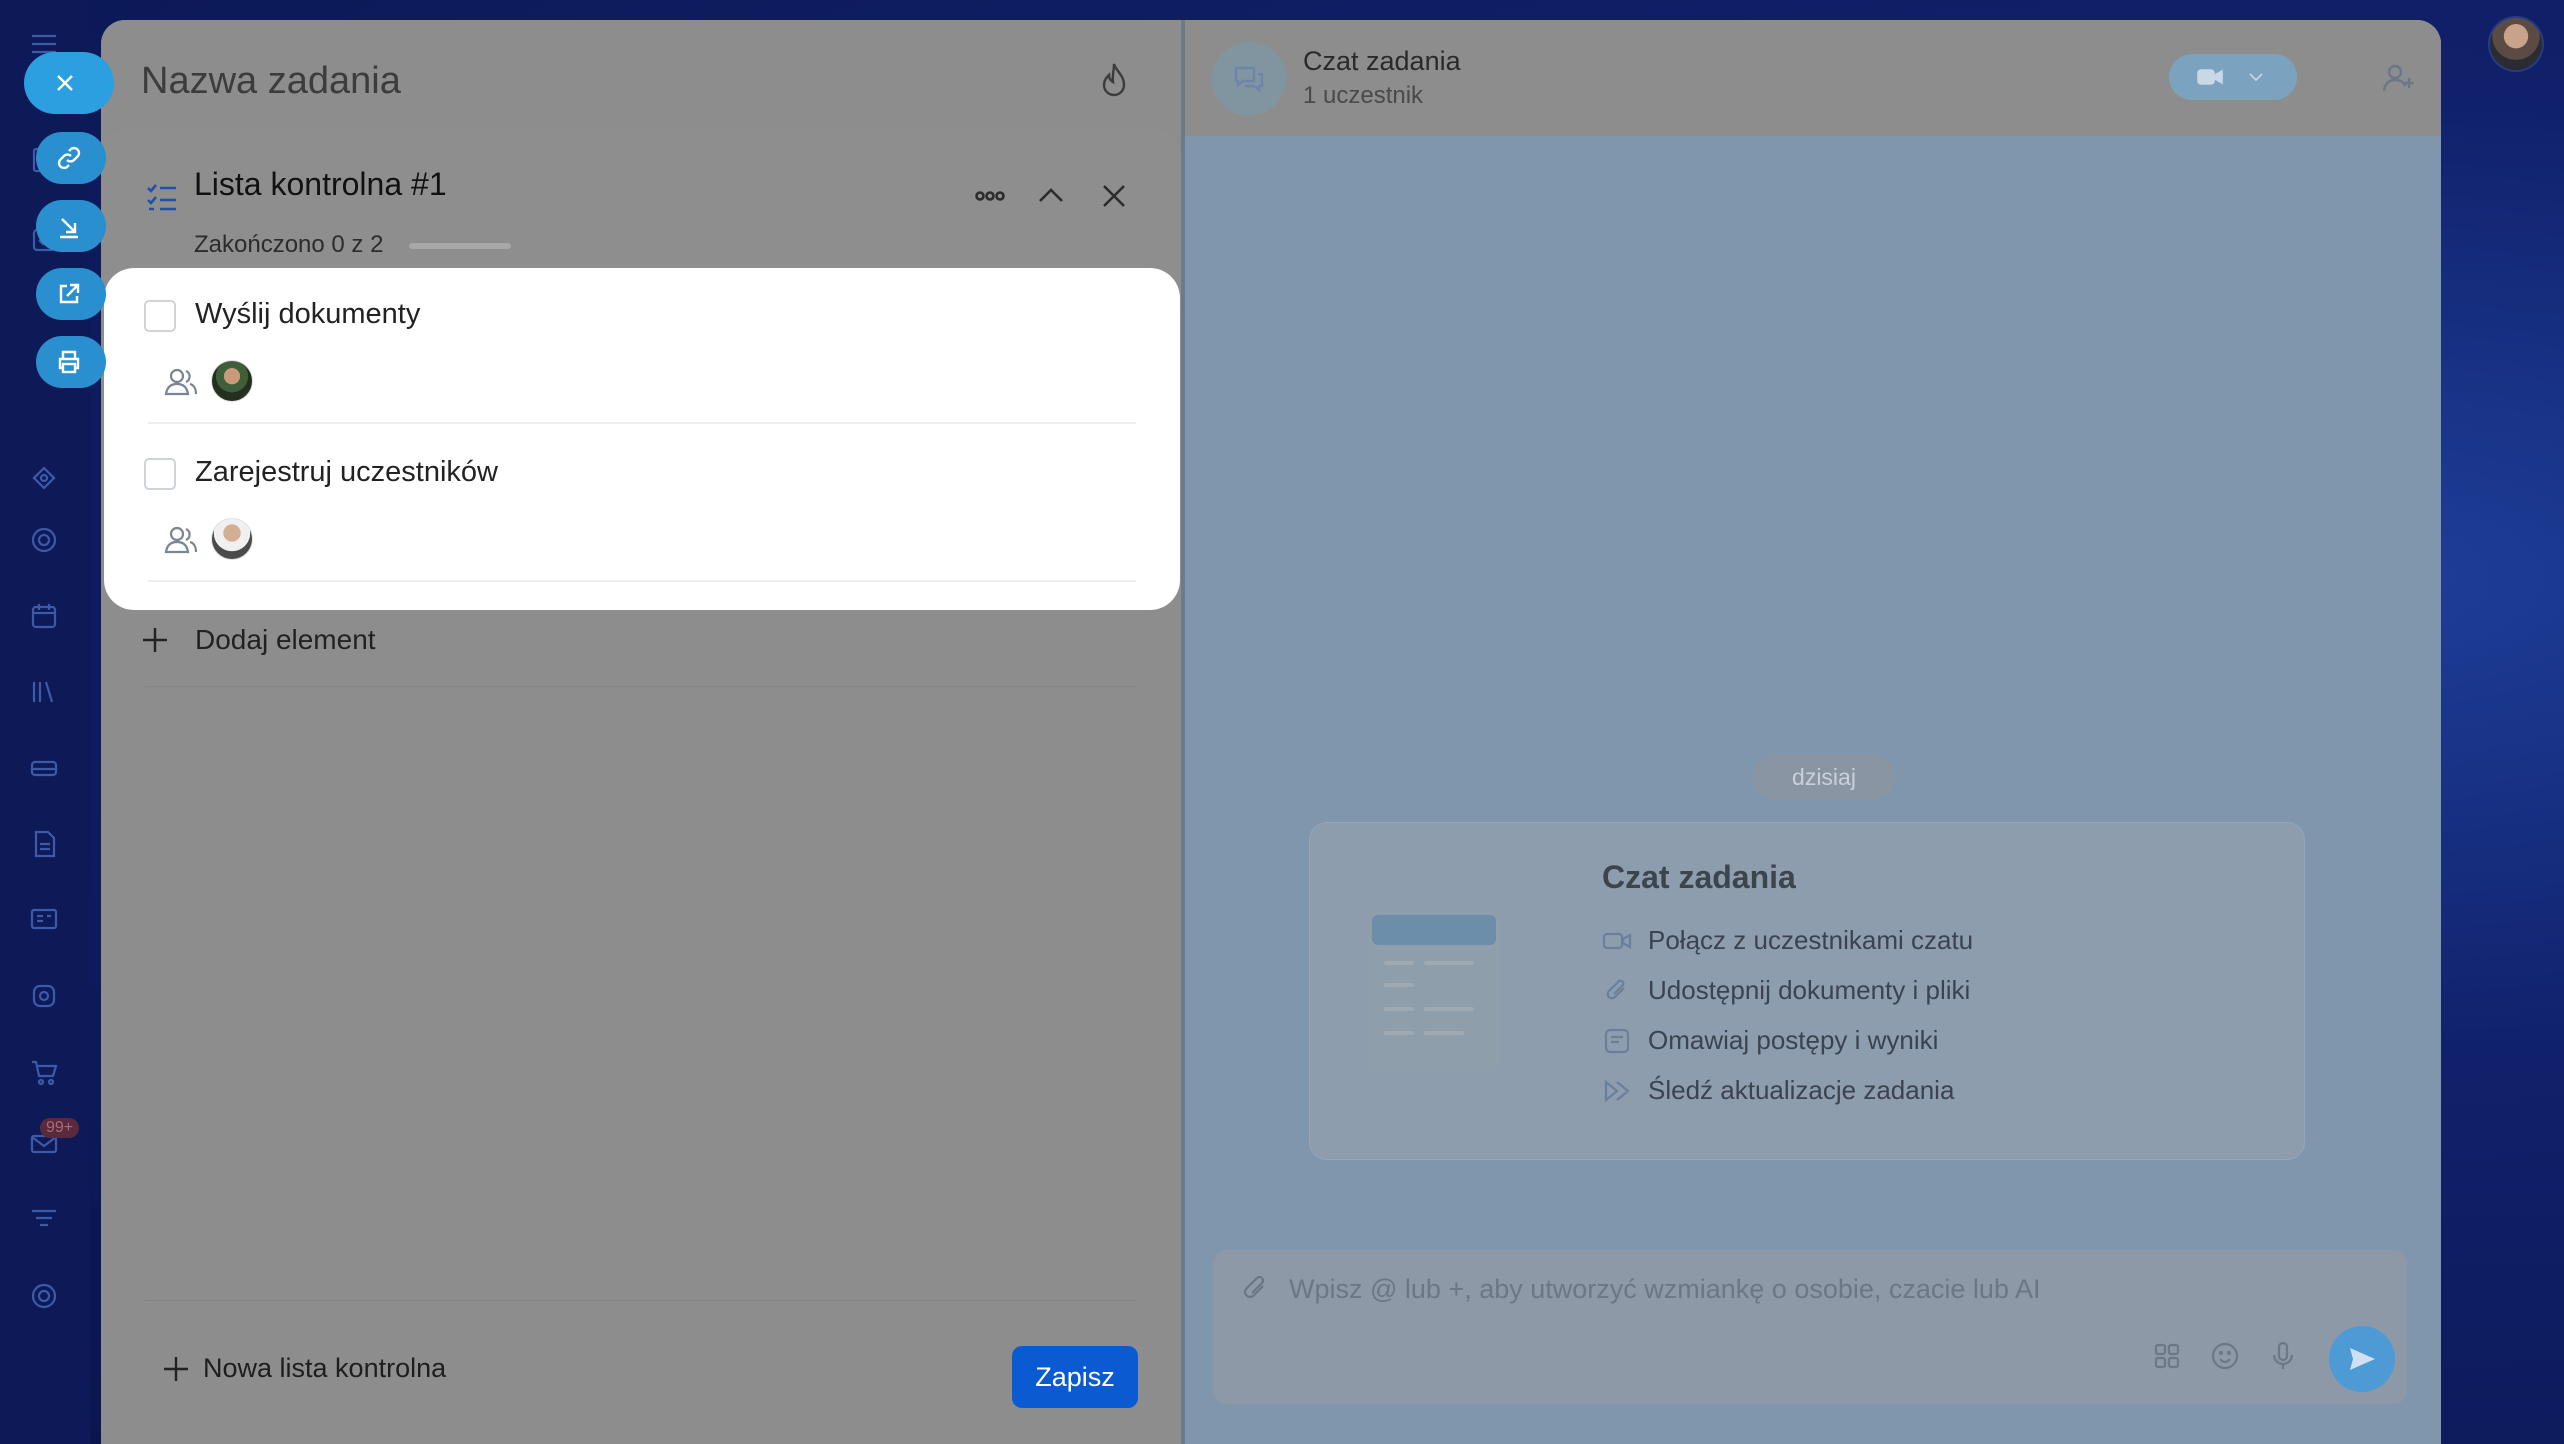 The width and height of the screenshot is (2564, 1444). Describe the element at coordinates (44, 616) in the screenshot. I see `calendar-icon` at that location.